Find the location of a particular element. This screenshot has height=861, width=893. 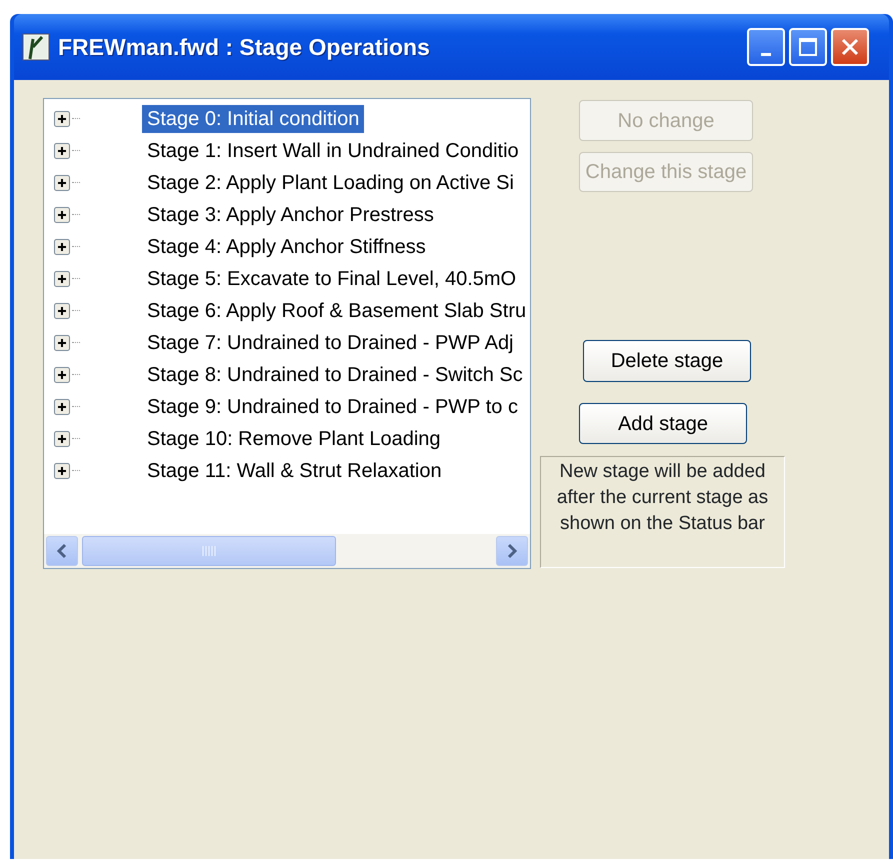

delete-stage-button: Delete stage is located at coordinates (667, 361).